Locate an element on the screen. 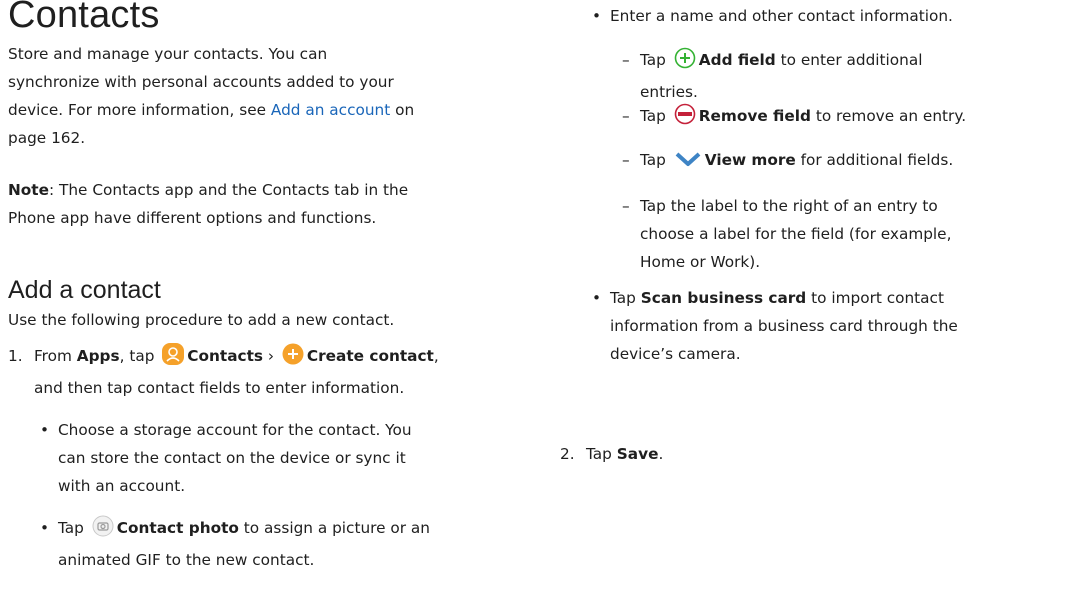 Image resolution: width=1074 pixels, height=602 pixels. dash-text: for additional fields. is located at coordinates (874, 160).